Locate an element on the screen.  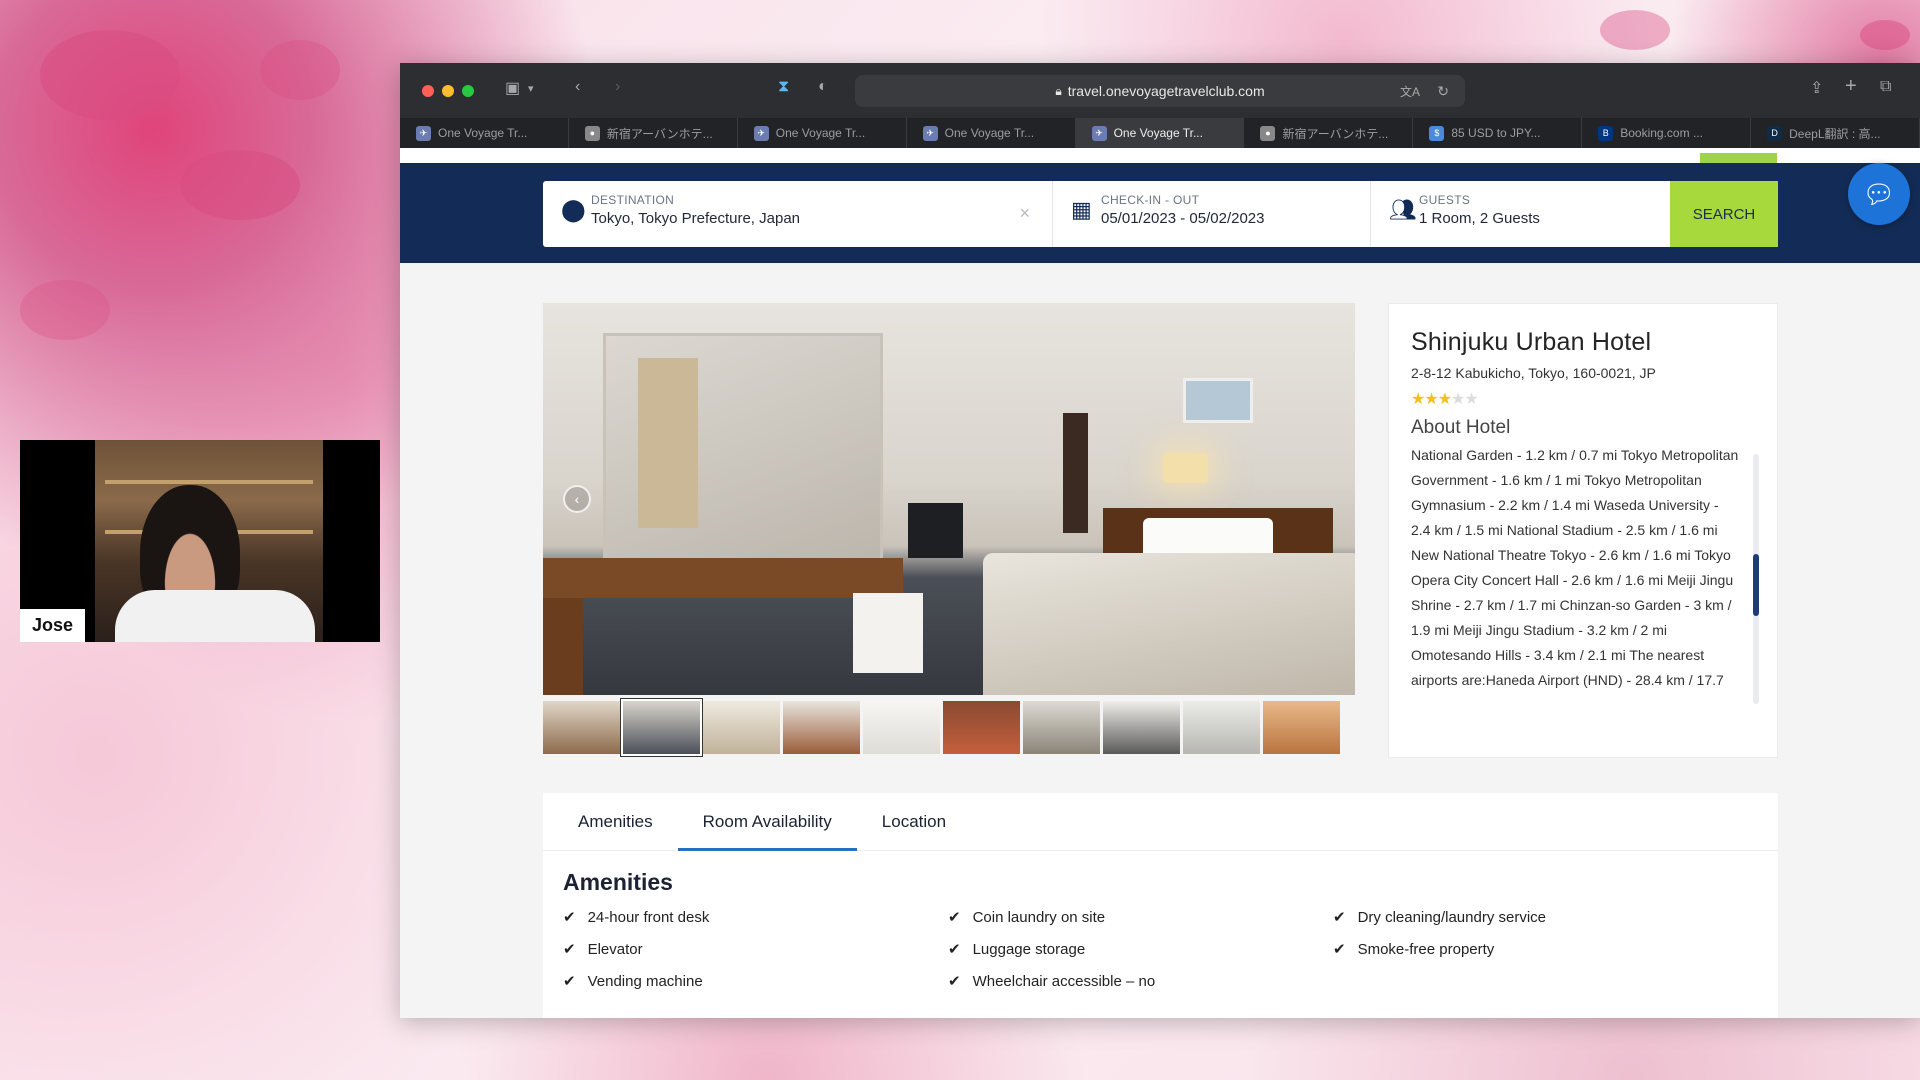
amenity-label: Luggage storage is located at coordinates (1029, 949).